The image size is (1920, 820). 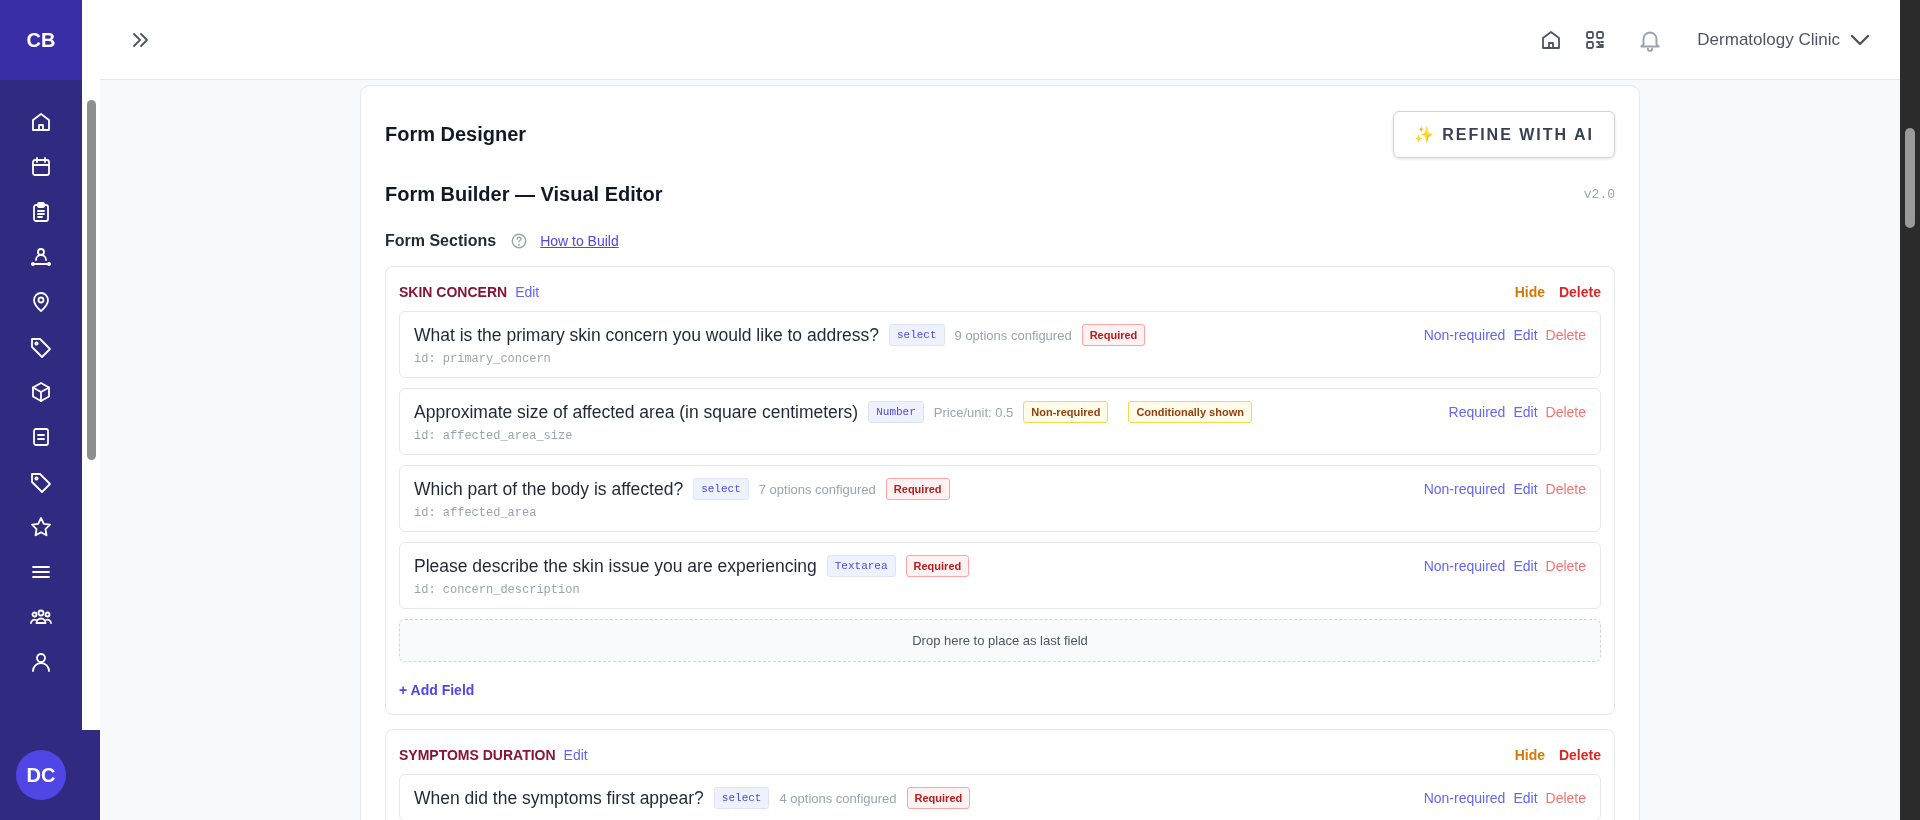 I want to click on brand-logo: CB, so click(x=41, y=40).